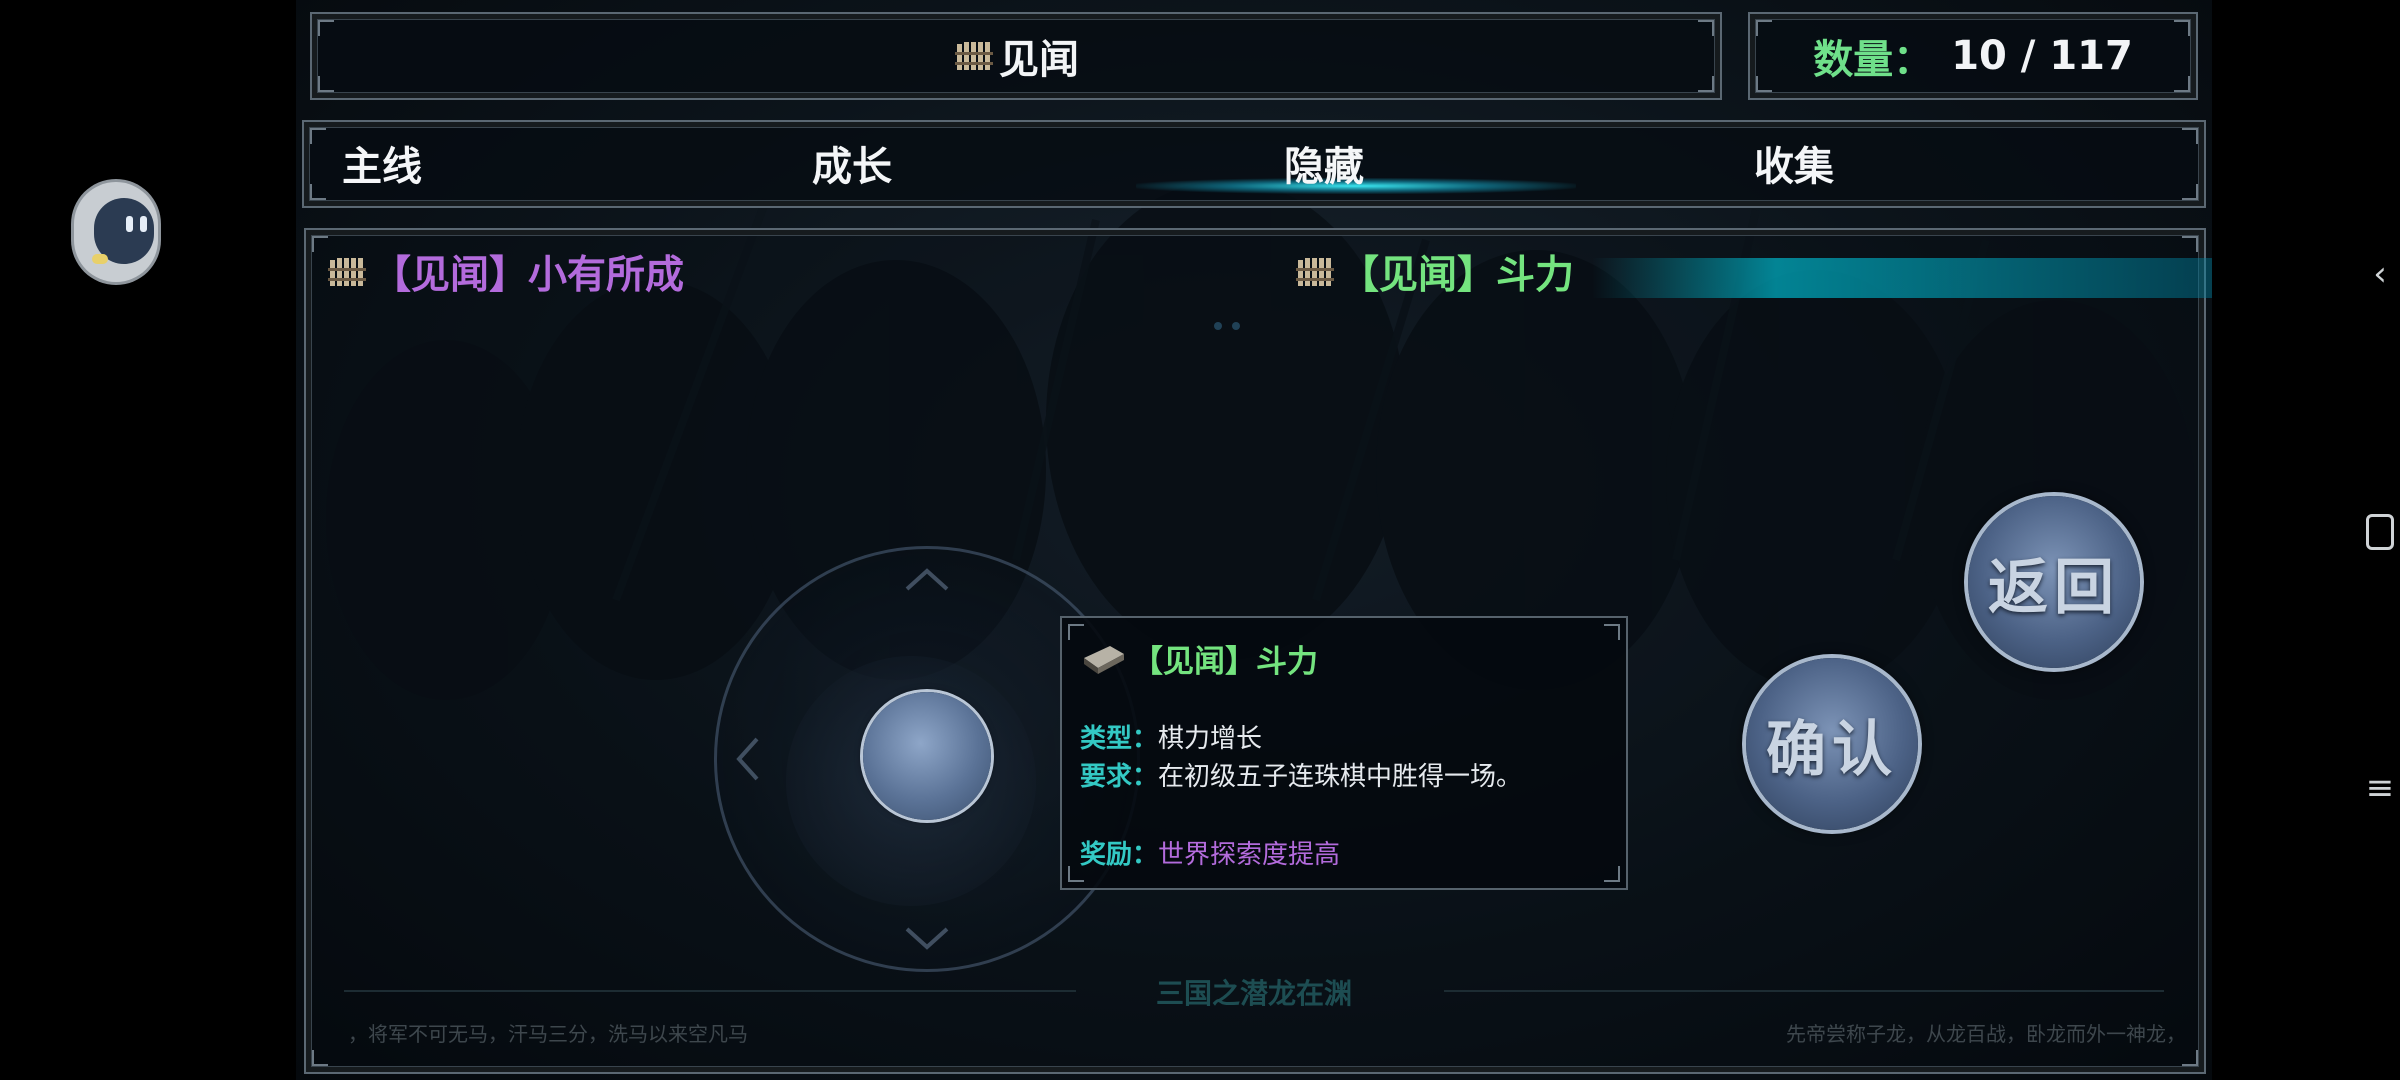  What do you see at coordinates (1986, 1034) in the screenshot?
I see `footer-poem-right: 先帝尝称子龙，从龙百战，卧龙而外一神龙，` at bounding box center [1986, 1034].